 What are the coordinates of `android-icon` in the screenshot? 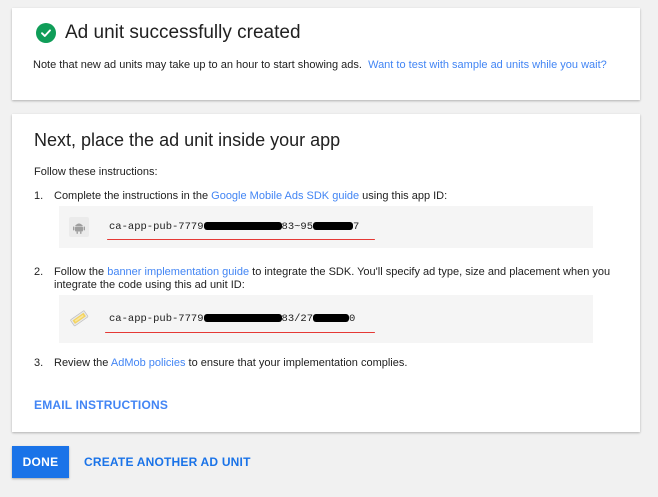 It's located at (79, 227).